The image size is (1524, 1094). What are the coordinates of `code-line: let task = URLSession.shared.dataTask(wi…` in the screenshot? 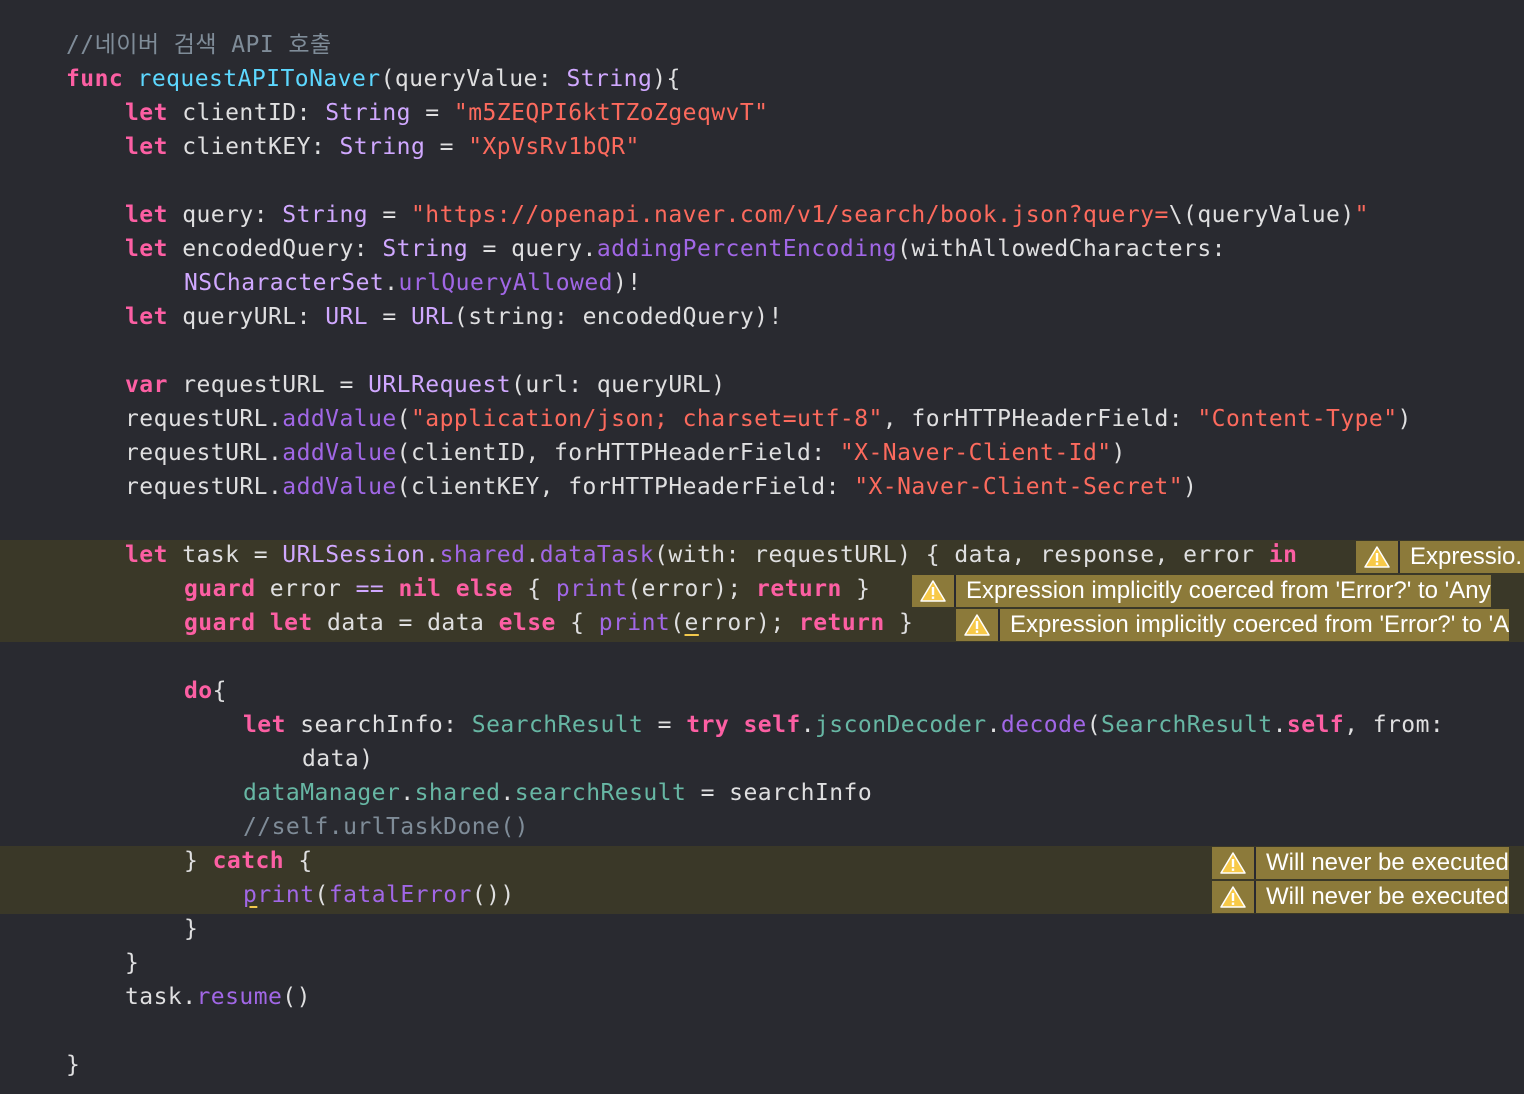 It's located at (711, 555).